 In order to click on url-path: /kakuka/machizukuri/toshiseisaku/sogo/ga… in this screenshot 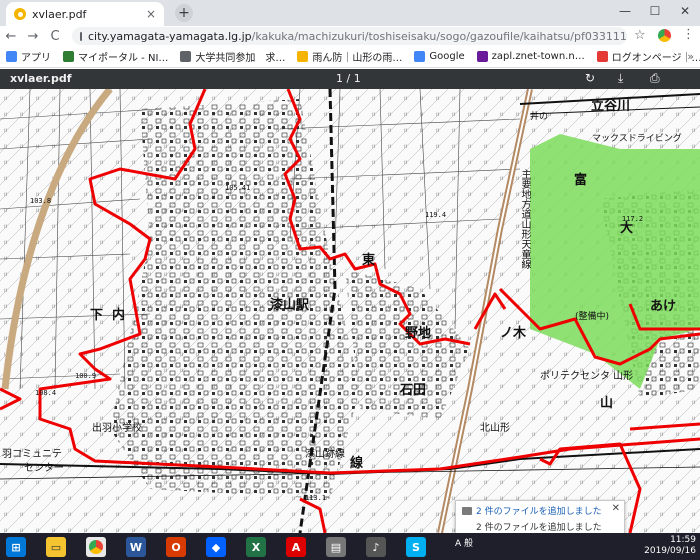, I will do `click(439, 36)`.